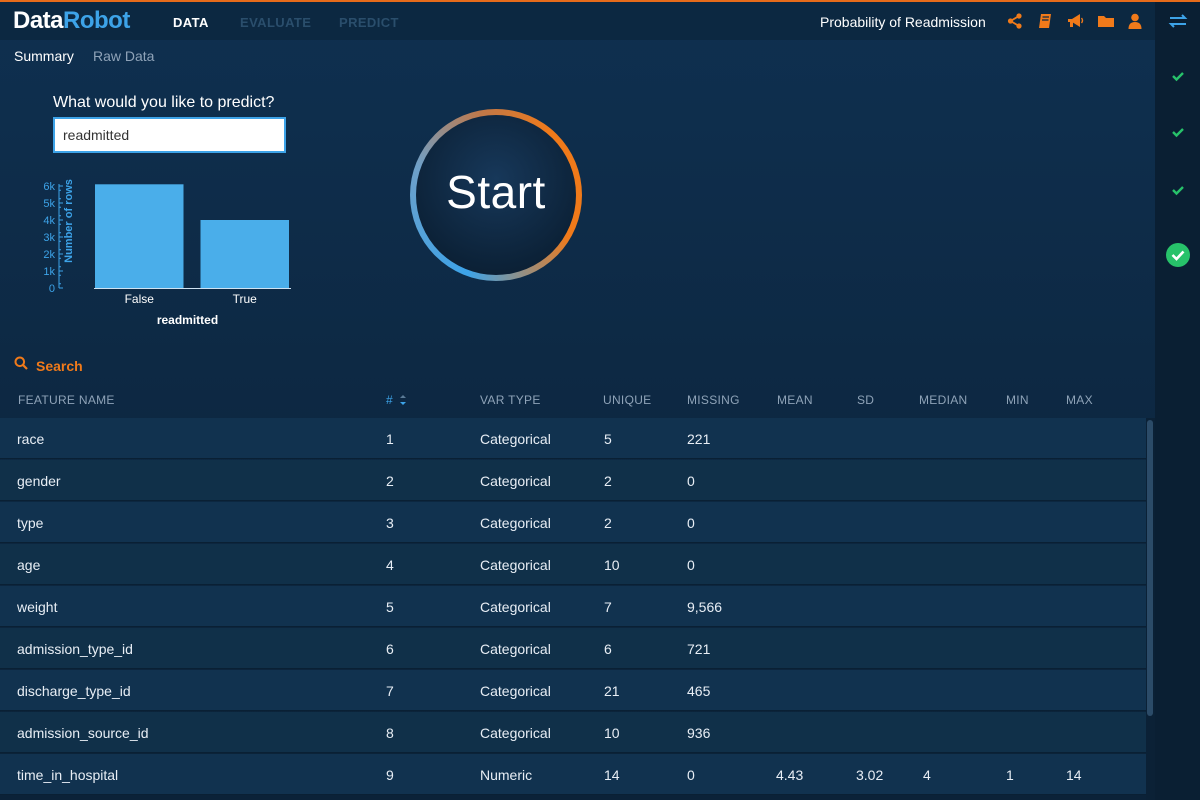 The width and height of the screenshot is (1200, 800). Describe the element at coordinates (66, 400) in the screenshot. I see `column-header-feature-name: FEATURE NAME` at that location.